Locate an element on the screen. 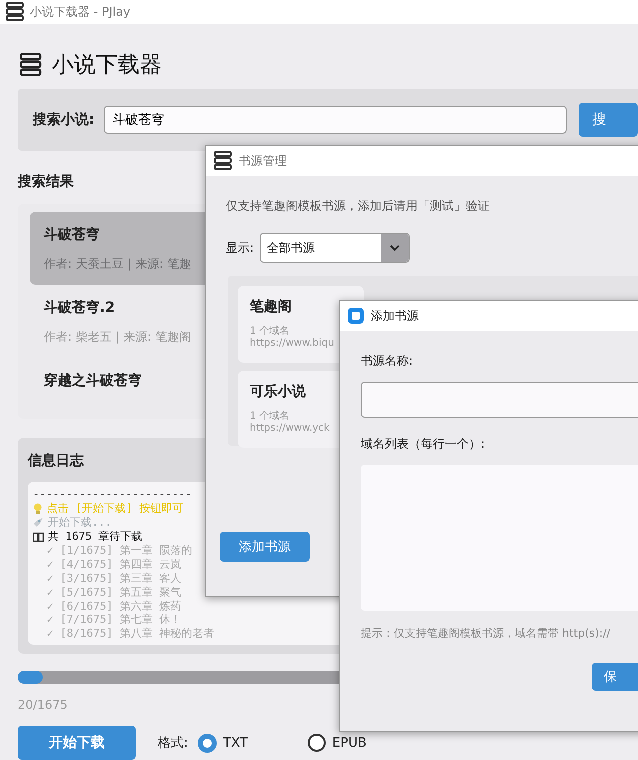 The image size is (638, 760). progress-count: 20/1675 is located at coordinates (43, 706).